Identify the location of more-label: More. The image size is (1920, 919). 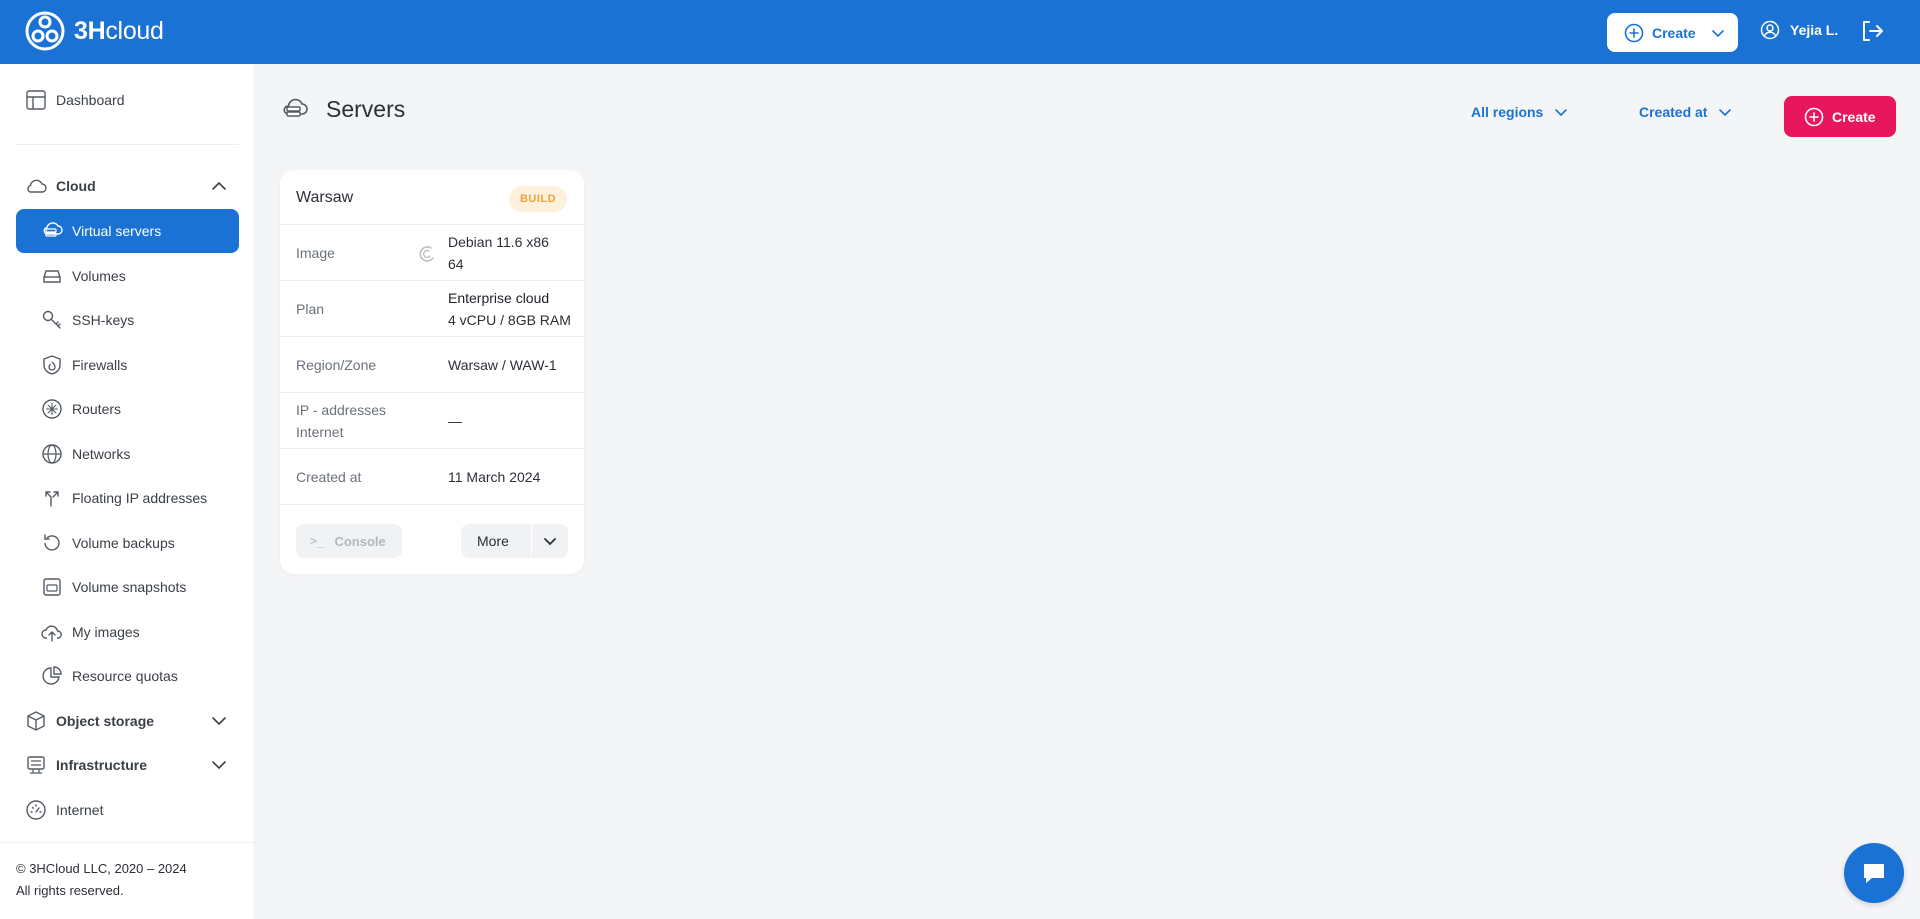
(493, 541).